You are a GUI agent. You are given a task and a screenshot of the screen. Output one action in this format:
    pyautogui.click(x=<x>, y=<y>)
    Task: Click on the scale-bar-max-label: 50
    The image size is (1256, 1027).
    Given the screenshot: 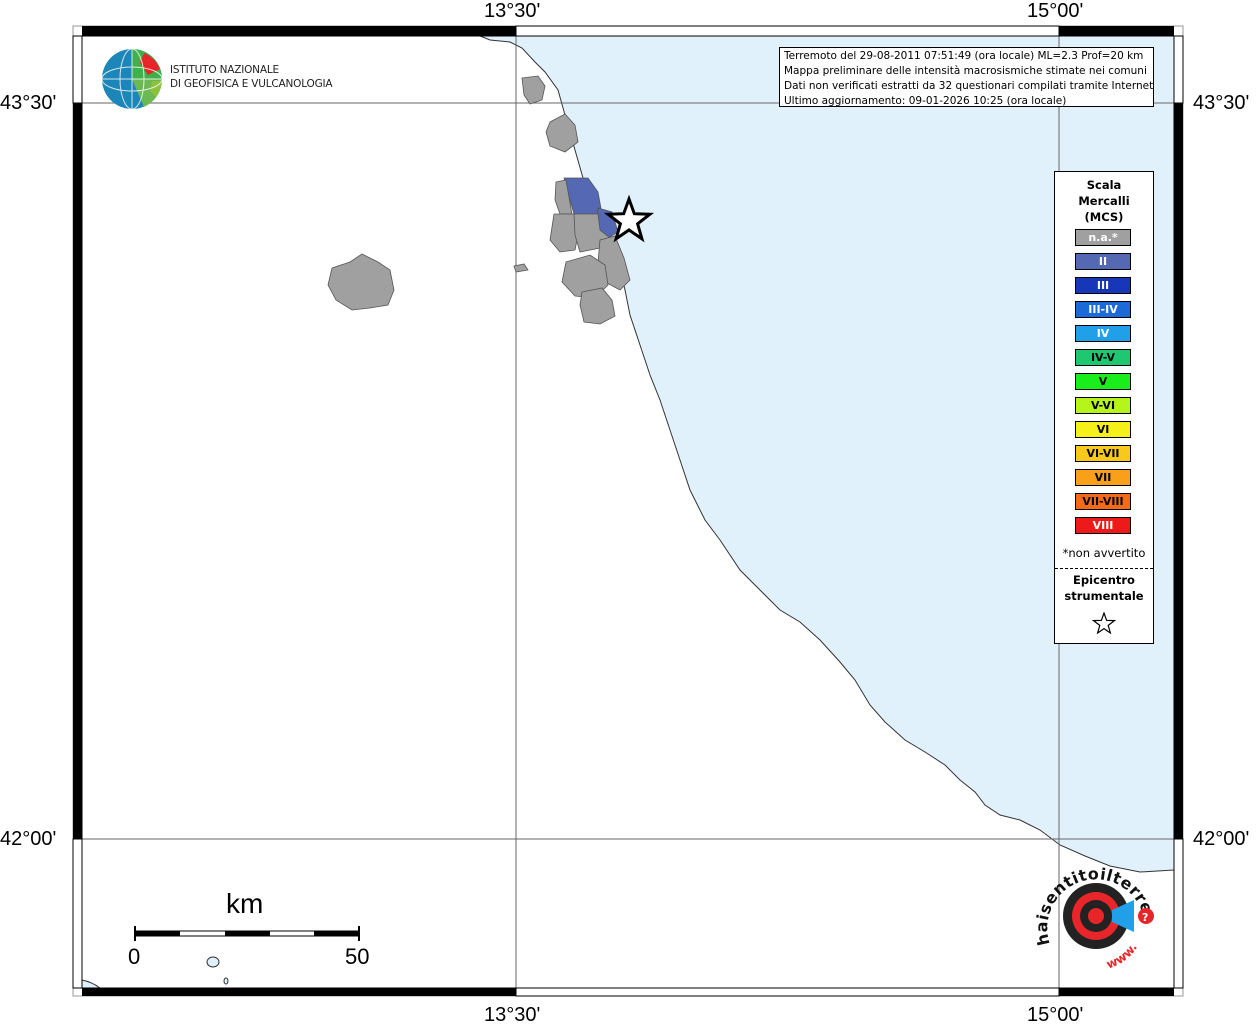 What is the action you would take?
    pyautogui.click(x=357, y=956)
    